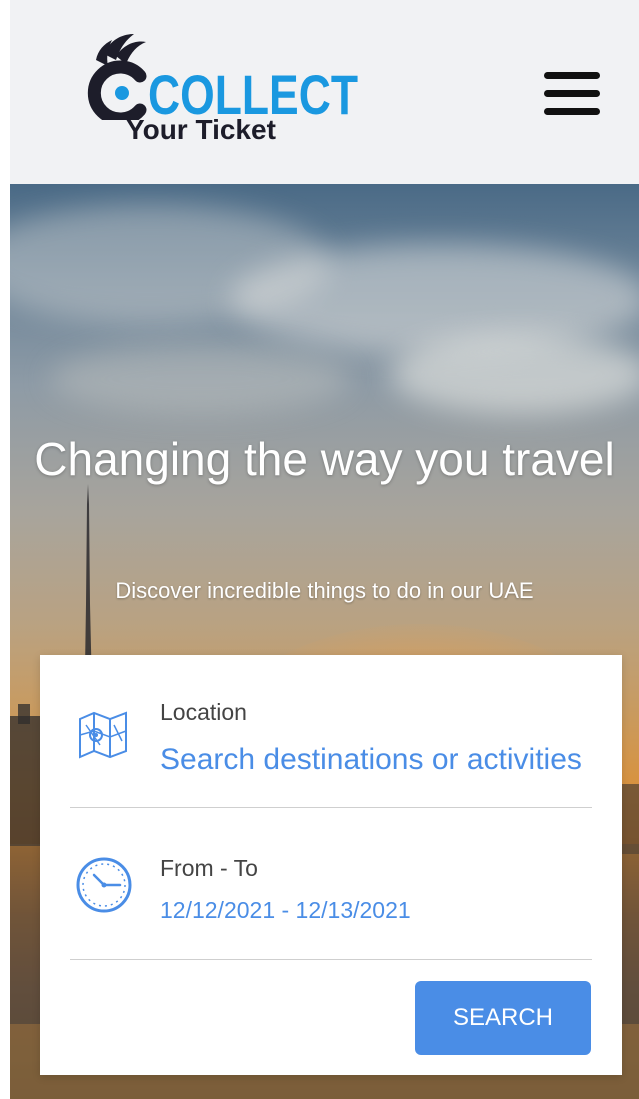 This screenshot has height=1099, width=639. Describe the element at coordinates (331, 891) in the screenshot. I see `date-range-field: From - To 12/12/2021 - 12/13/2021` at that location.